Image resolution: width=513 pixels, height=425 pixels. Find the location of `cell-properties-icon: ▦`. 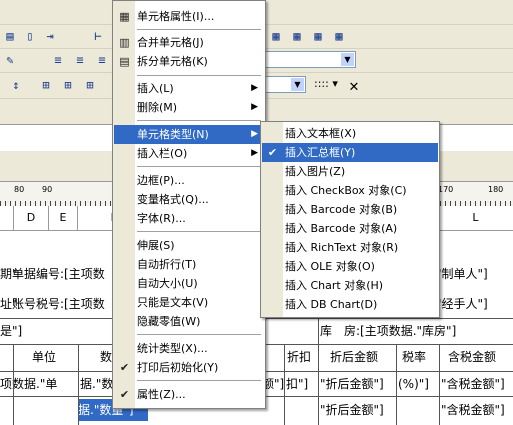

cell-properties-icon: ▦ is located at coordinates (124, 16).